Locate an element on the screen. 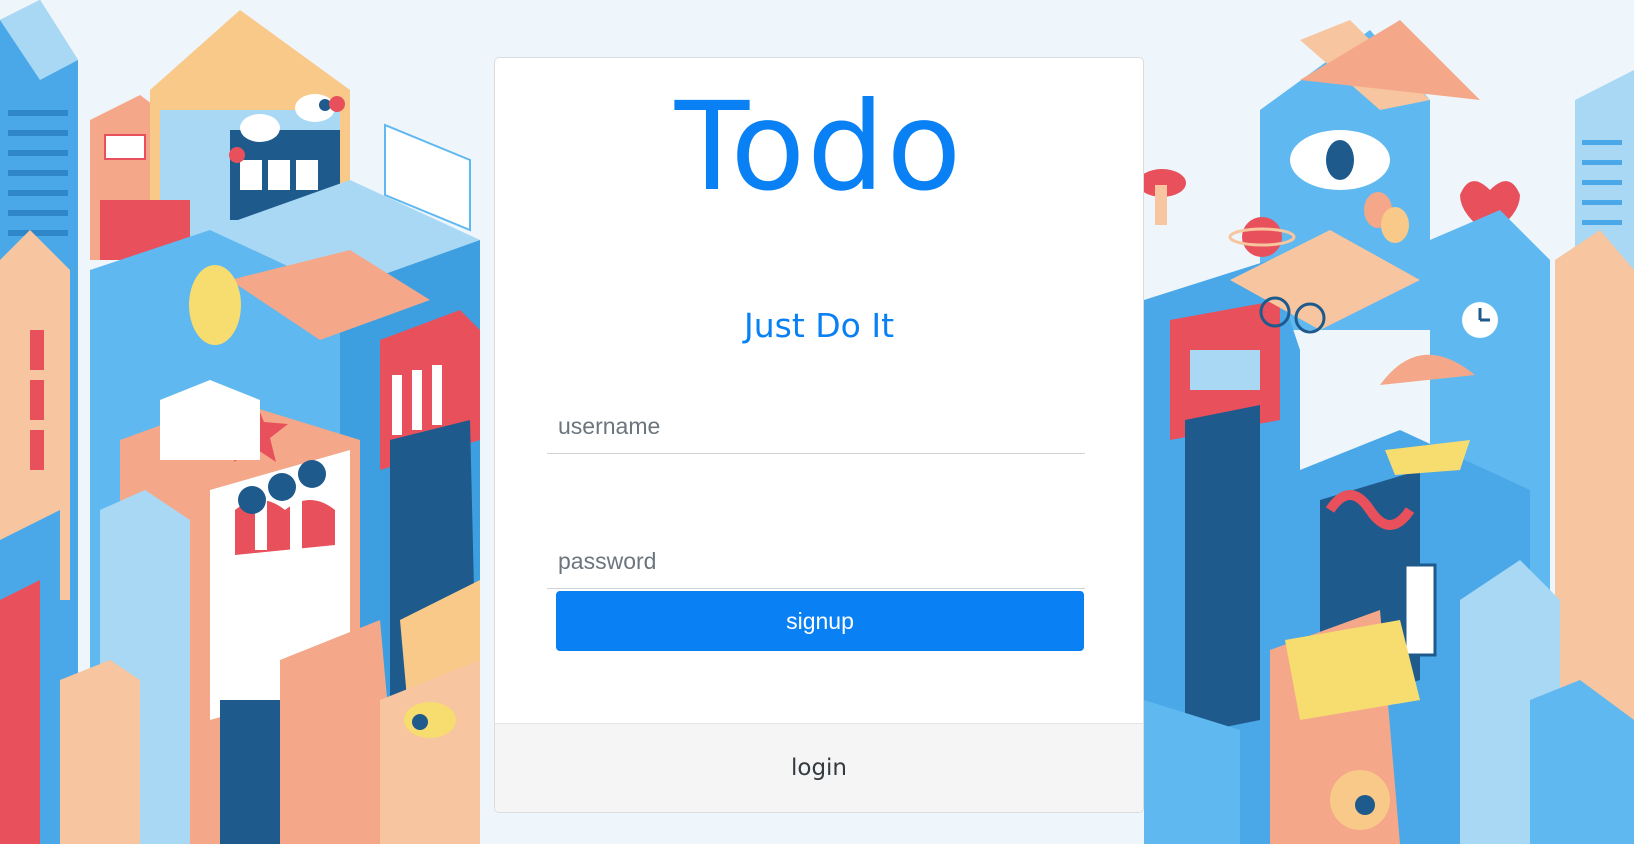  login-link: login is located at coordinates (819, 768).